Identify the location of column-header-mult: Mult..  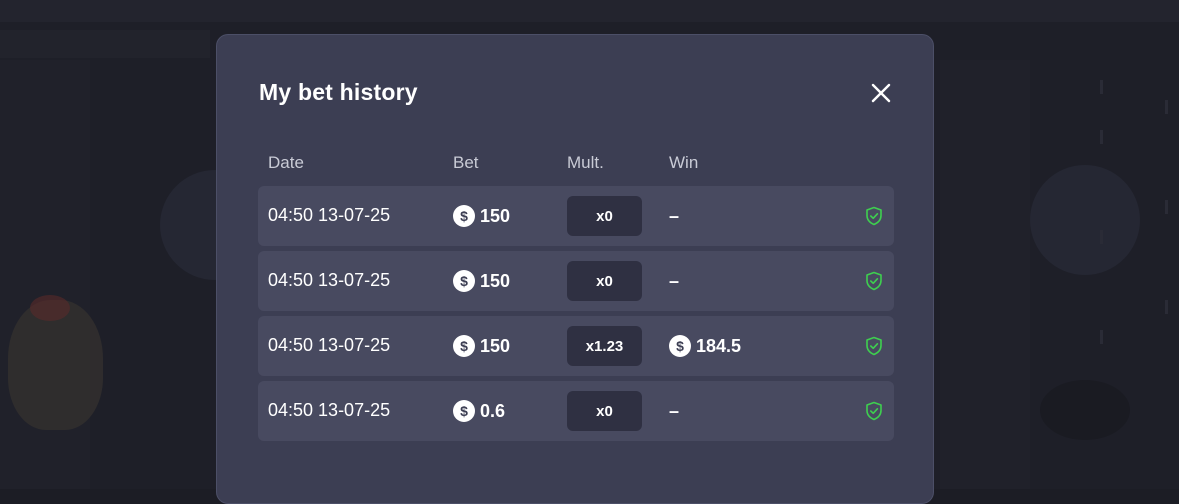
(585, 162).